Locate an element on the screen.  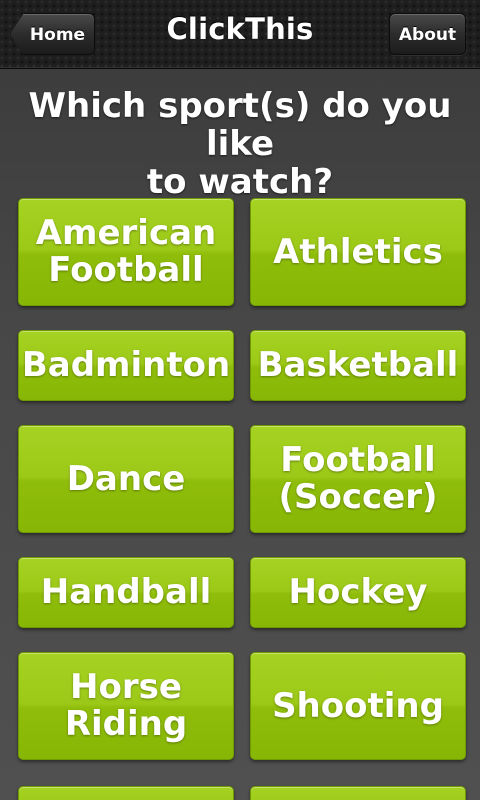
option-label: Football (Soccer) is located at coordinates (357, 479).